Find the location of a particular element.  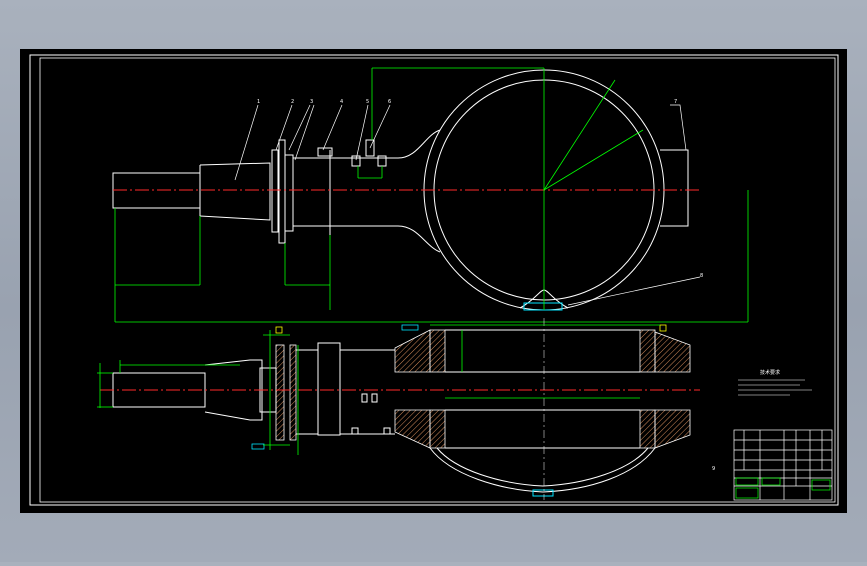

notes-heading: 技术要求 is located at coordinates (770, 372).